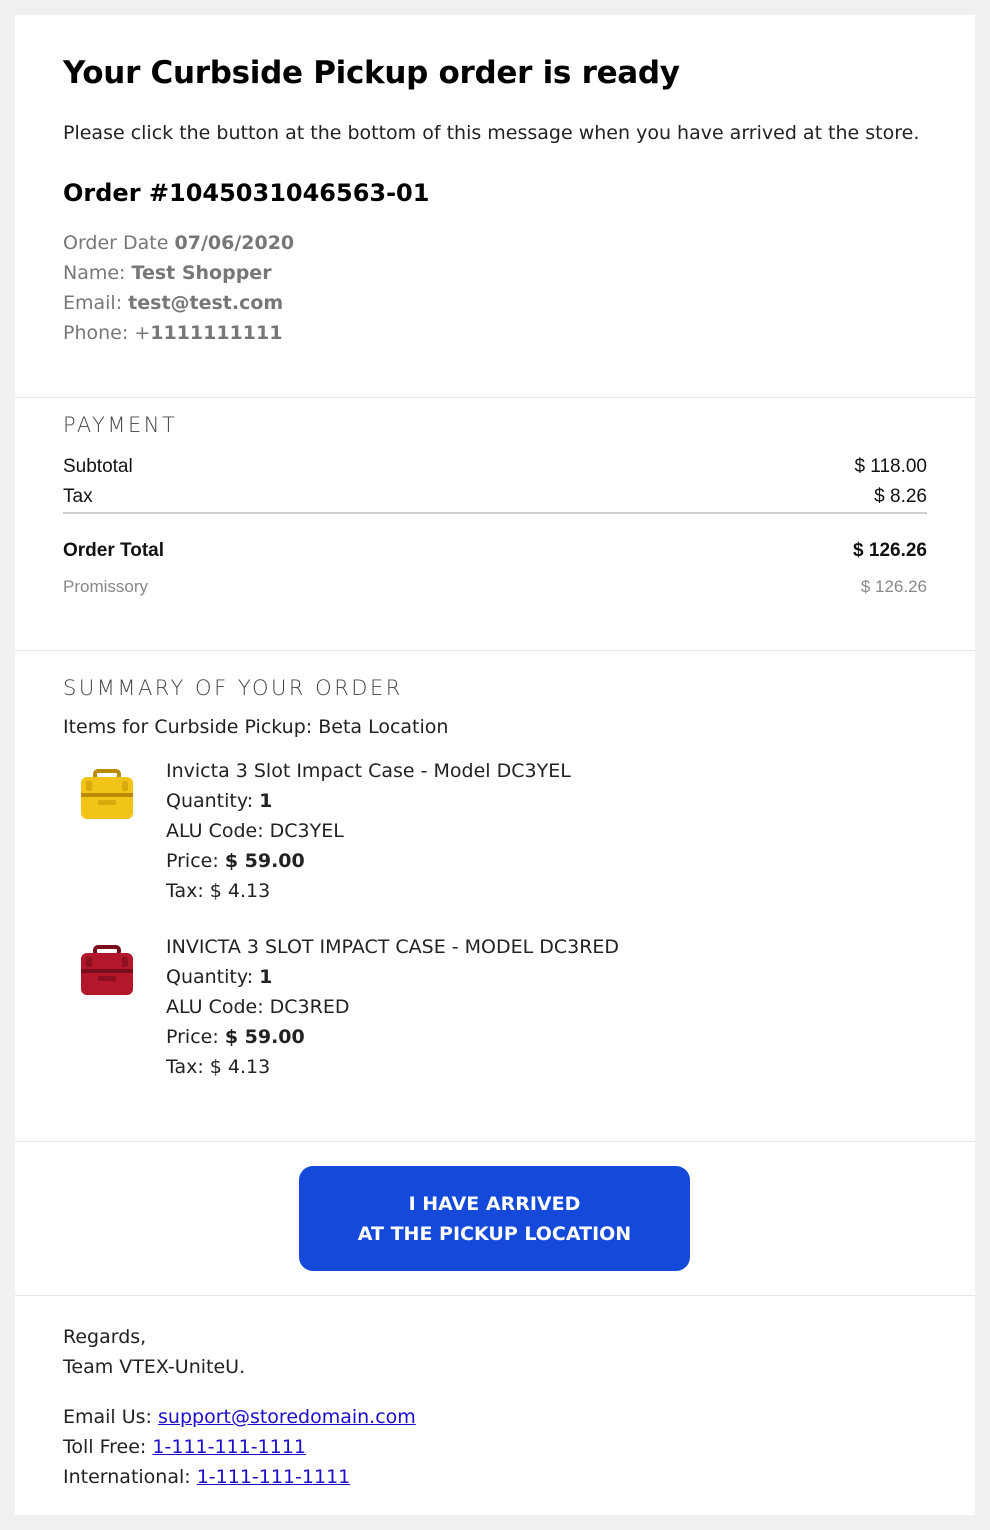 Image resolution: width=990 pixels, height=1530 pixels. Describe the element at coordinates (890, 466) in the screenshot. I see `subtotal-value: $ 118.00` at that location.